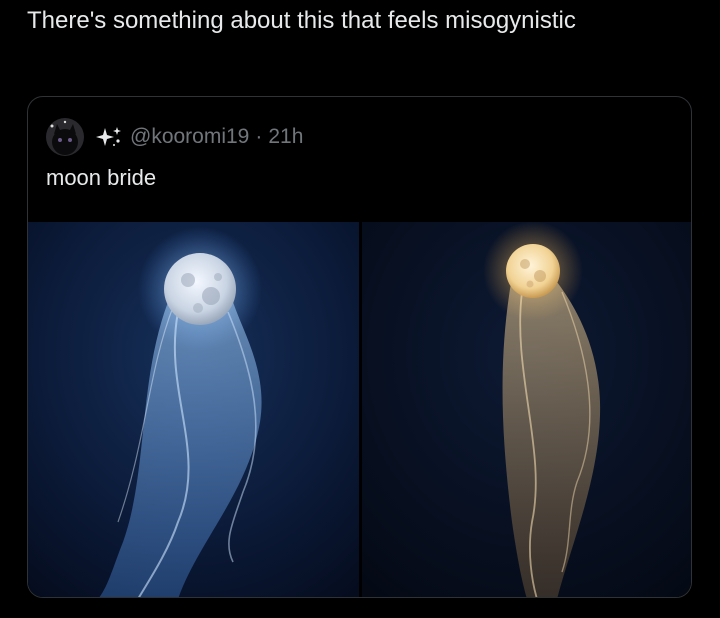 The image size is (720, 618). What do you see at coordinates (65, 137) in the screenshot?
I see `dark-cat-avatar-icon` at bounding box center [65, 137].